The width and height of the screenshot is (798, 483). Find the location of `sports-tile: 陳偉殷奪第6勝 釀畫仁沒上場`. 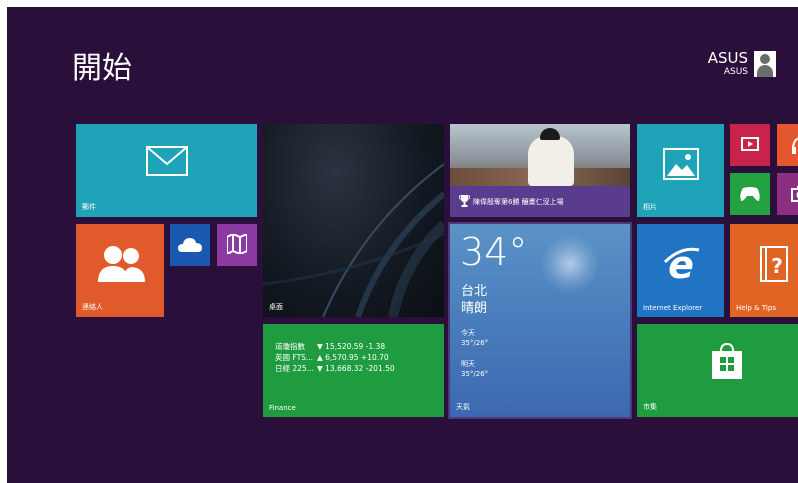

sports-tile: 陳偉殷奪第6勝 釀畫仁沒上場 is located at coordinates (540, 170).